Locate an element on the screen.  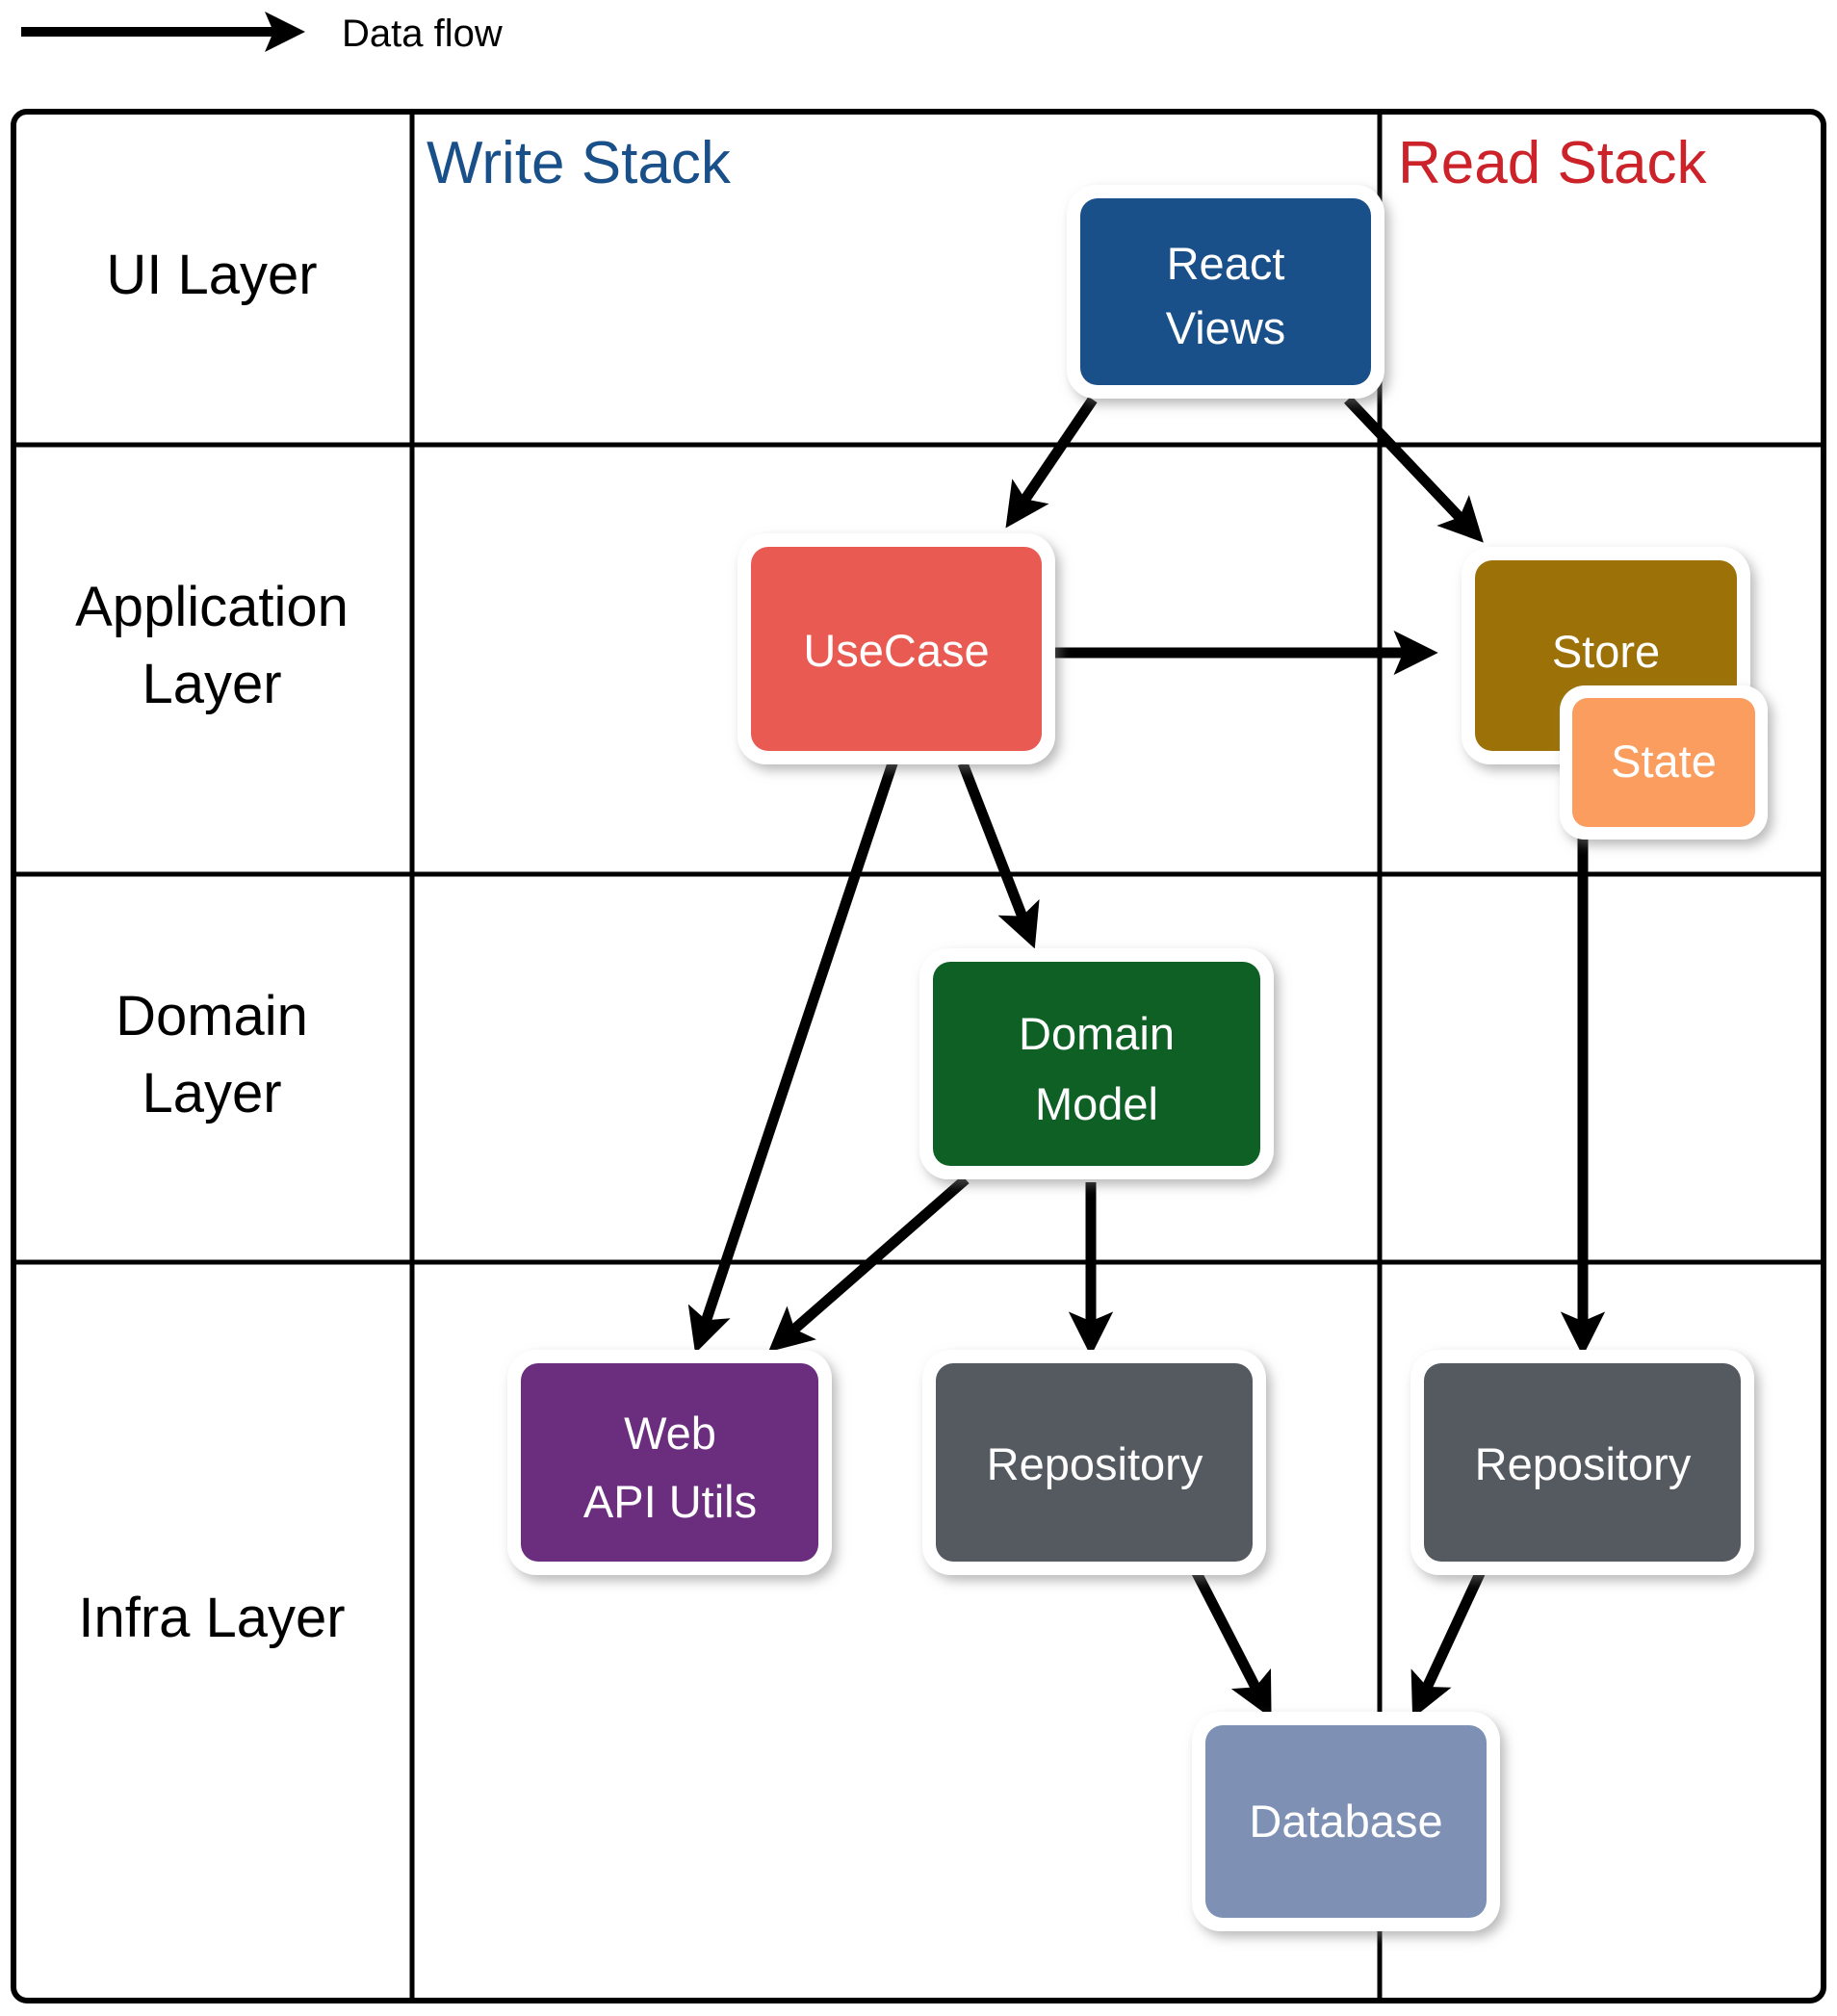
node-web-api-utils: Web API Utils is located at coordinates (669, 1462).